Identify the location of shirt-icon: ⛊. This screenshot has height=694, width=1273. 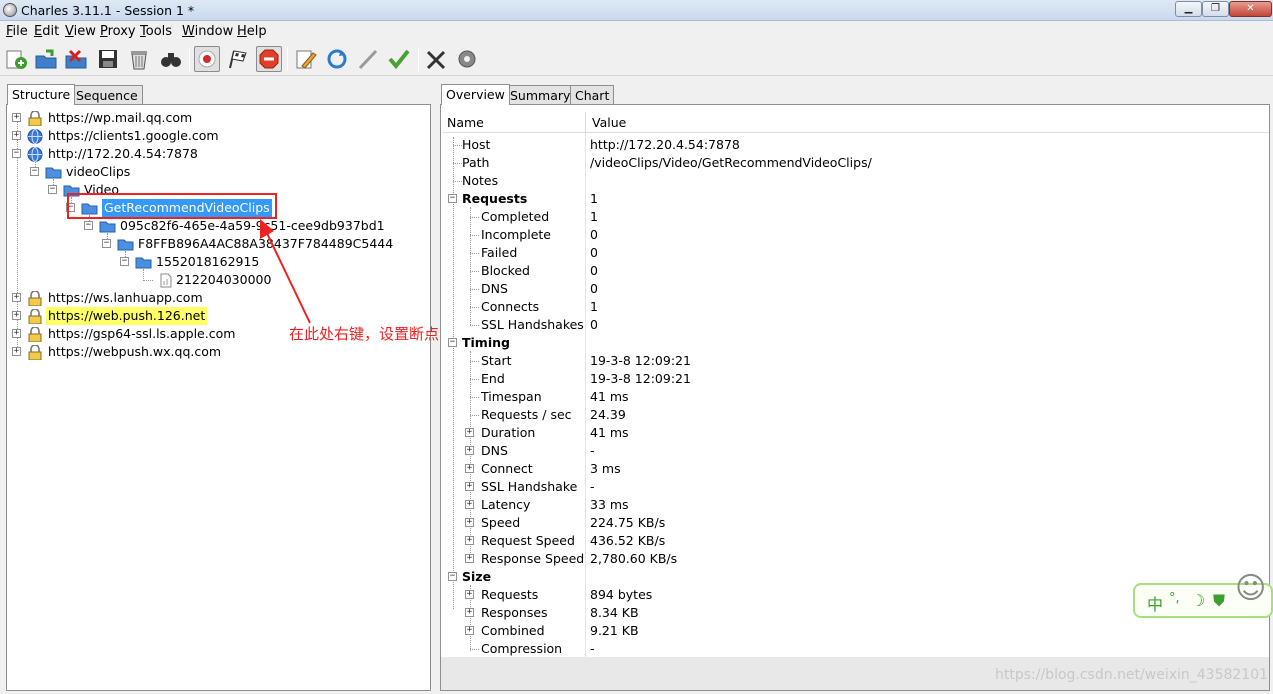
(1219, 601).